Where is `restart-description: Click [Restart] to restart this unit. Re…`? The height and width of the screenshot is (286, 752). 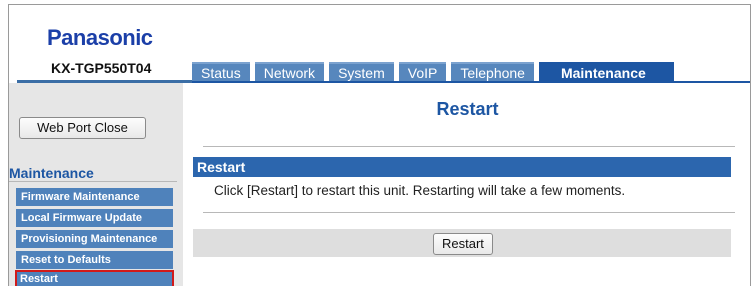 restart-description: Click [Restart] to restart this unit. Re… is located at coordinates (420, 190).